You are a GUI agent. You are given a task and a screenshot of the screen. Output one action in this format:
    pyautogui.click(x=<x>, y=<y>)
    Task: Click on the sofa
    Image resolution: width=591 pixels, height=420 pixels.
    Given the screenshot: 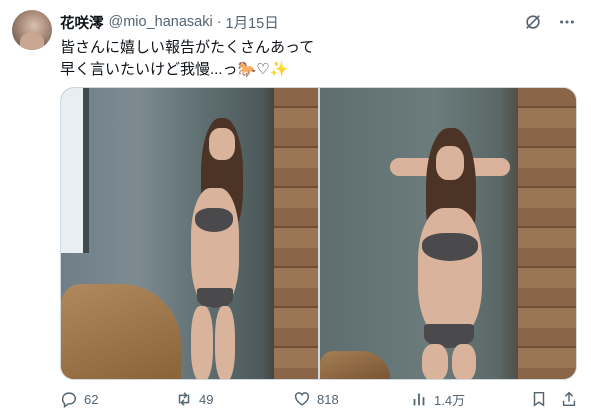 What is the action you would take?
    pyautogui.click(x=354, y=365)
    